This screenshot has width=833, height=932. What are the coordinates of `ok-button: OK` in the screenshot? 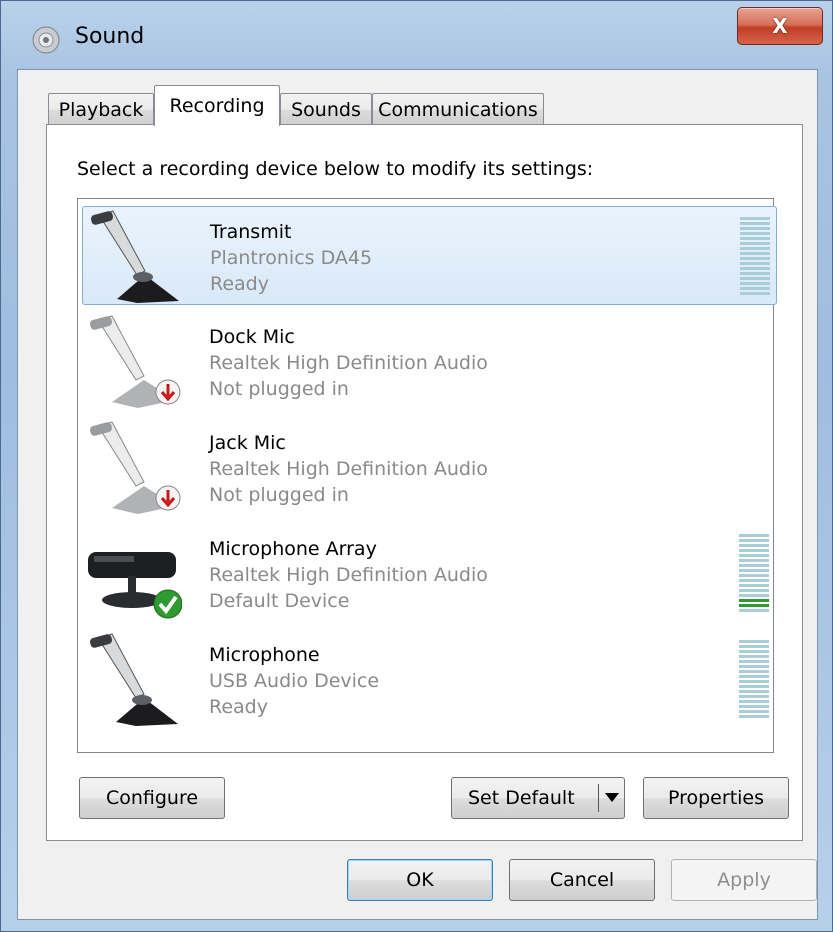 It's located at (420, 880).